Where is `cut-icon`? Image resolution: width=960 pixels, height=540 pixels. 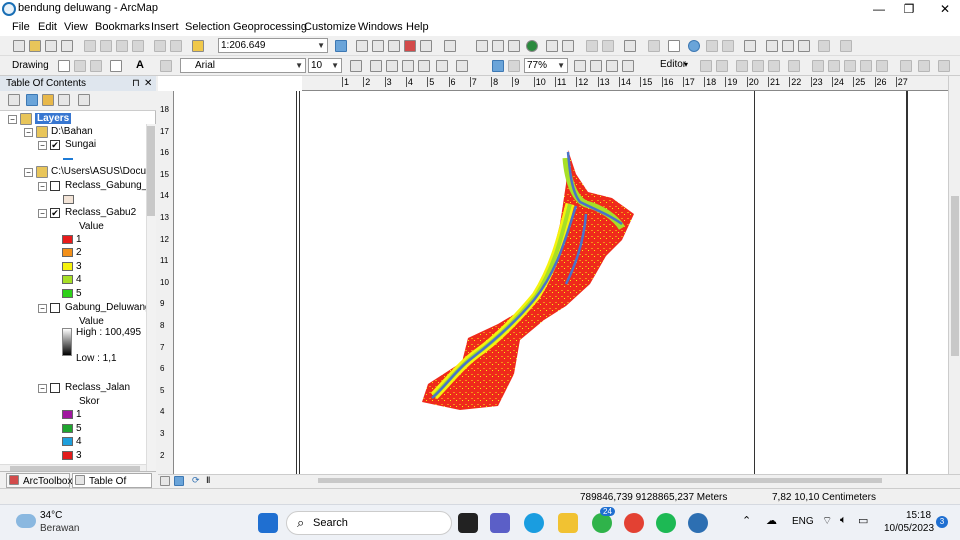
cut-icon is located at coordinates (90, 46).